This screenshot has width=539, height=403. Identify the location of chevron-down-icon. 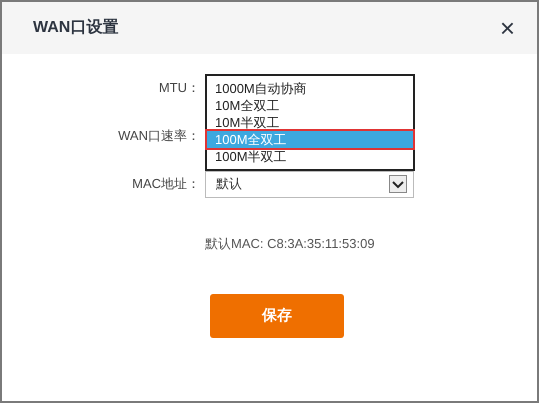
(398, 184).